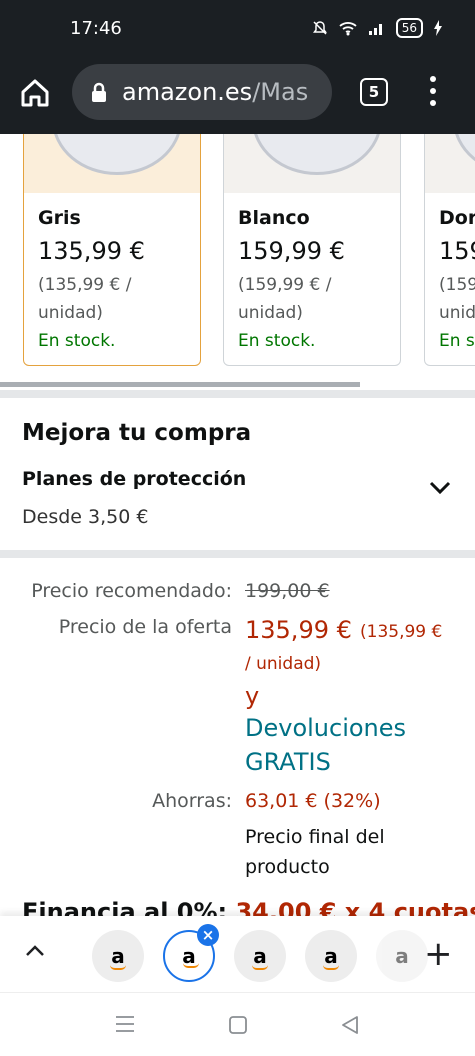 The image size is (475, 1056). I want to click on tab-strip: a a × a a a +, so click(237, 954).